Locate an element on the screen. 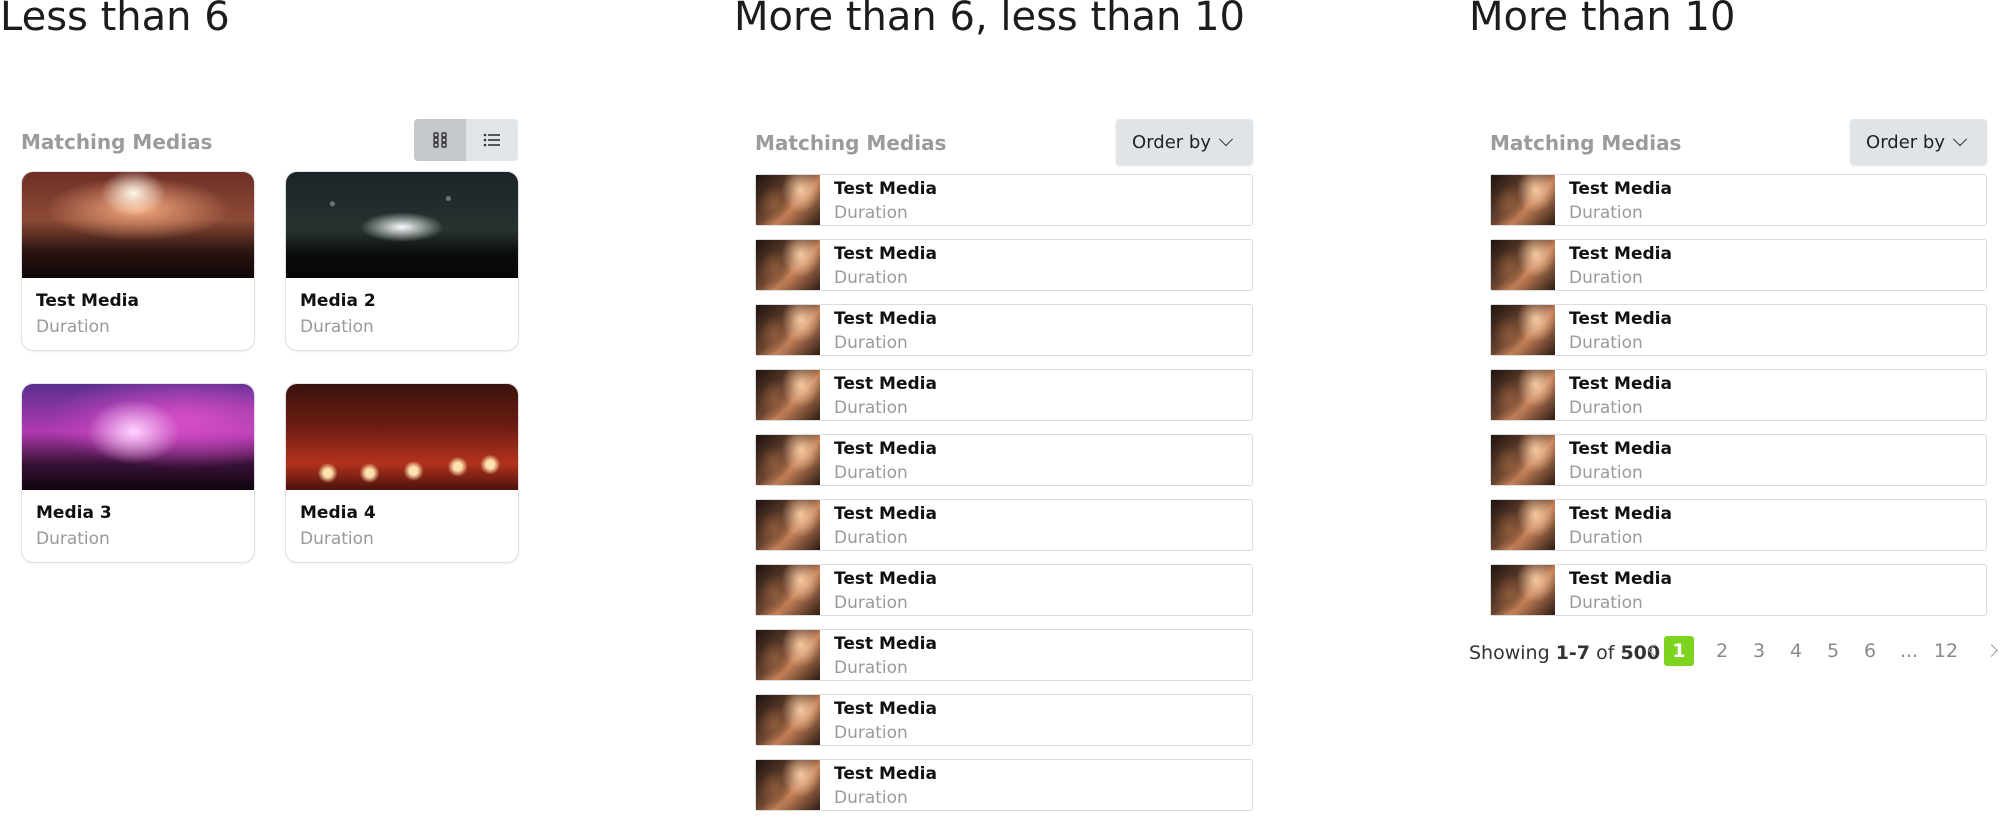  grid-view-icon is located at coordinates (440, 140).